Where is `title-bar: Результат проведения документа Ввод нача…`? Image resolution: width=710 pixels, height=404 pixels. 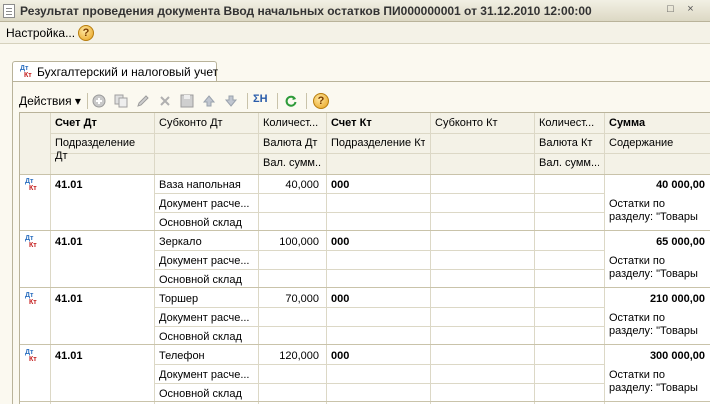
title-bar: Результат проведения документа Ввод нача… is located at coordinates (355, 11).